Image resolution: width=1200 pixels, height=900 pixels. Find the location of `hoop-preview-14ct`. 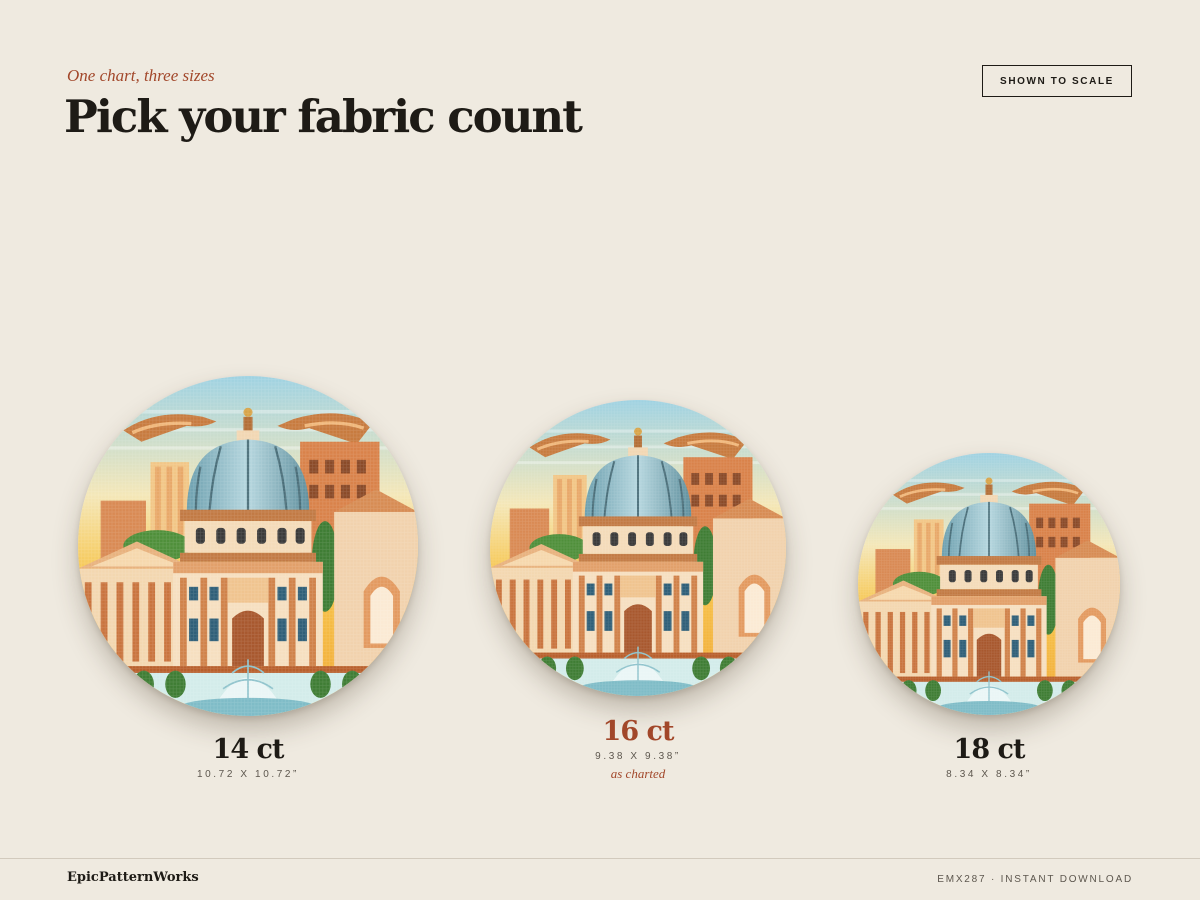

hoop-preview-14ct is located at coordinates (248, 546).